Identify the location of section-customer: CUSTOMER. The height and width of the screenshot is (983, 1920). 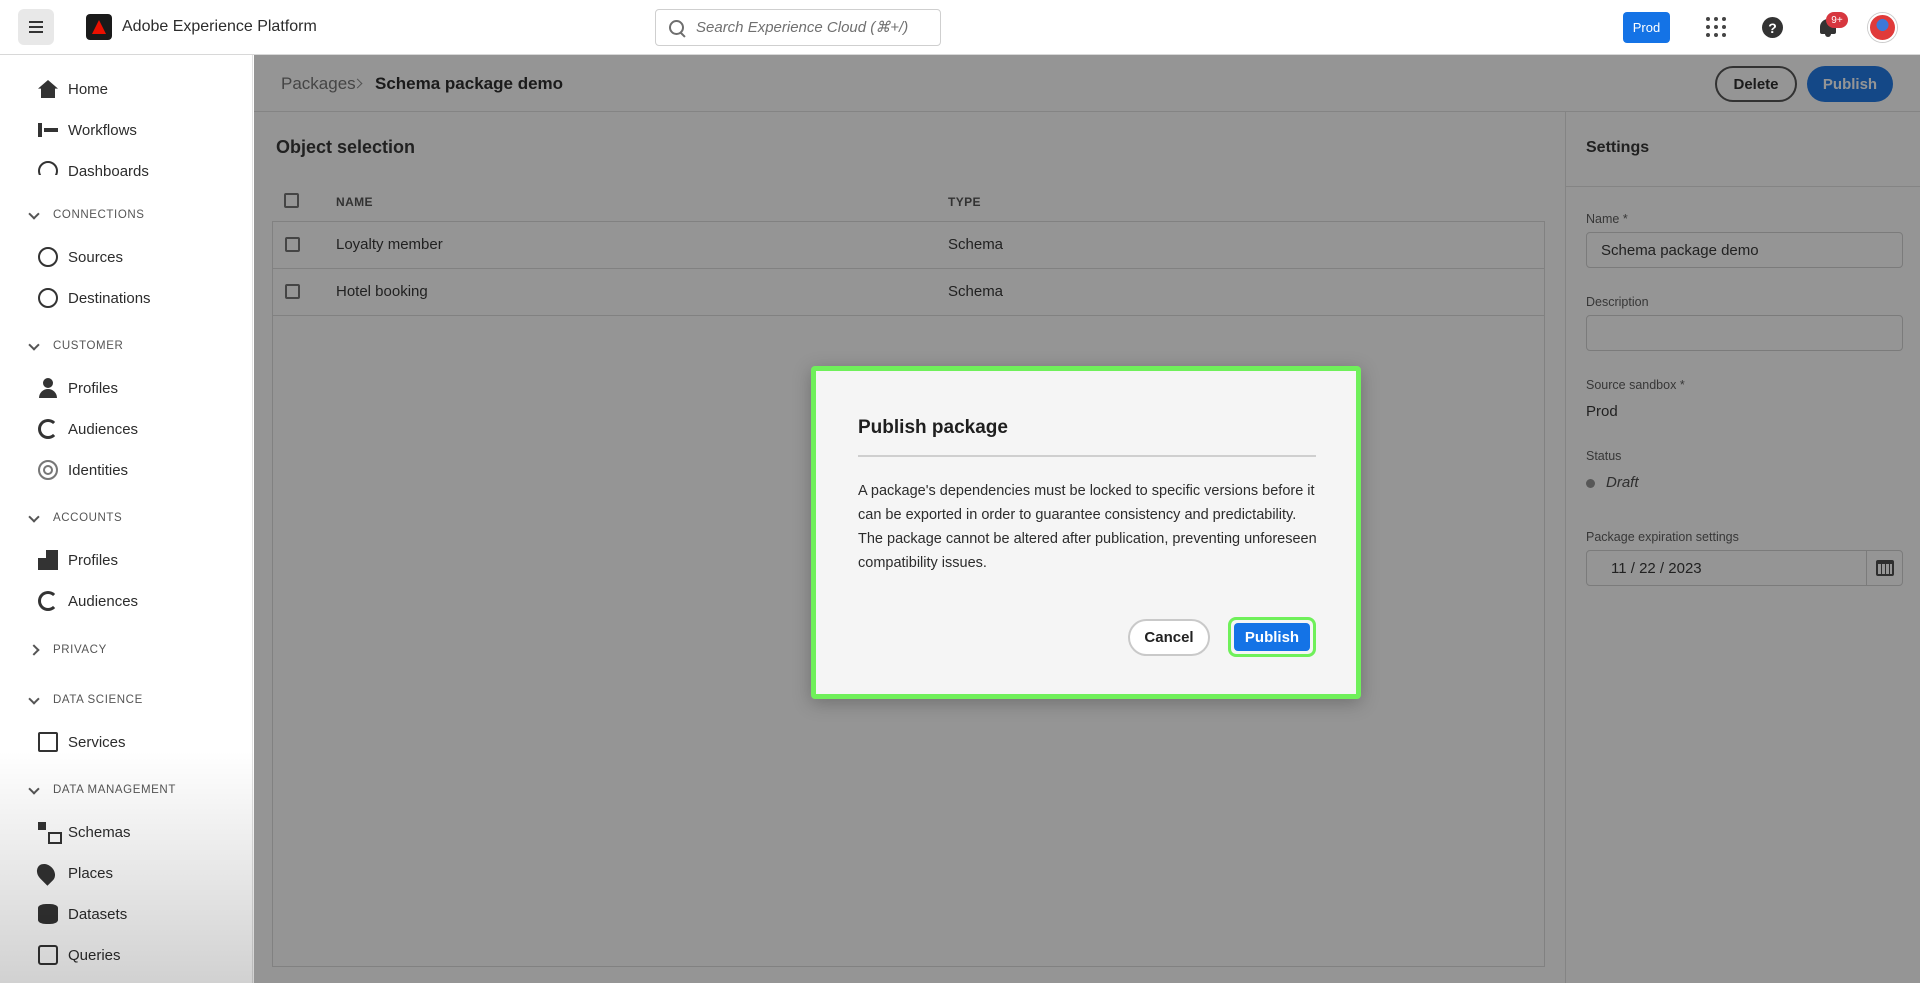
(126, 346).